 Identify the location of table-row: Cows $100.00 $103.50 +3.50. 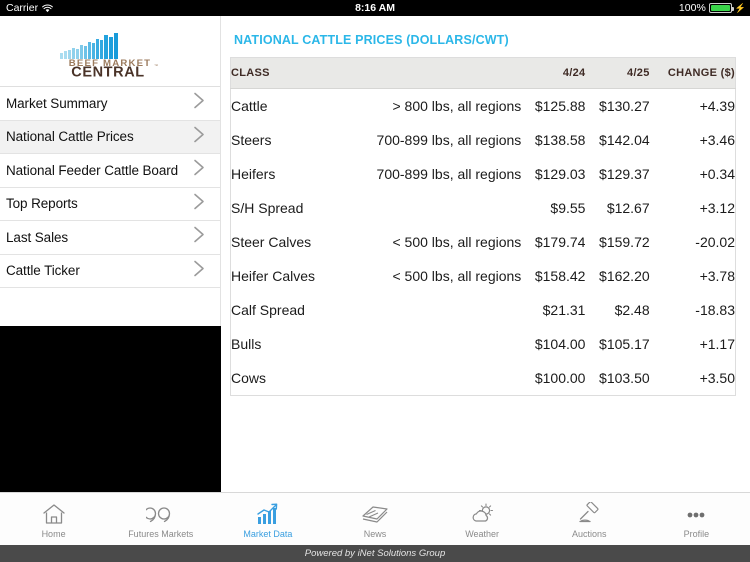
(483, 378).